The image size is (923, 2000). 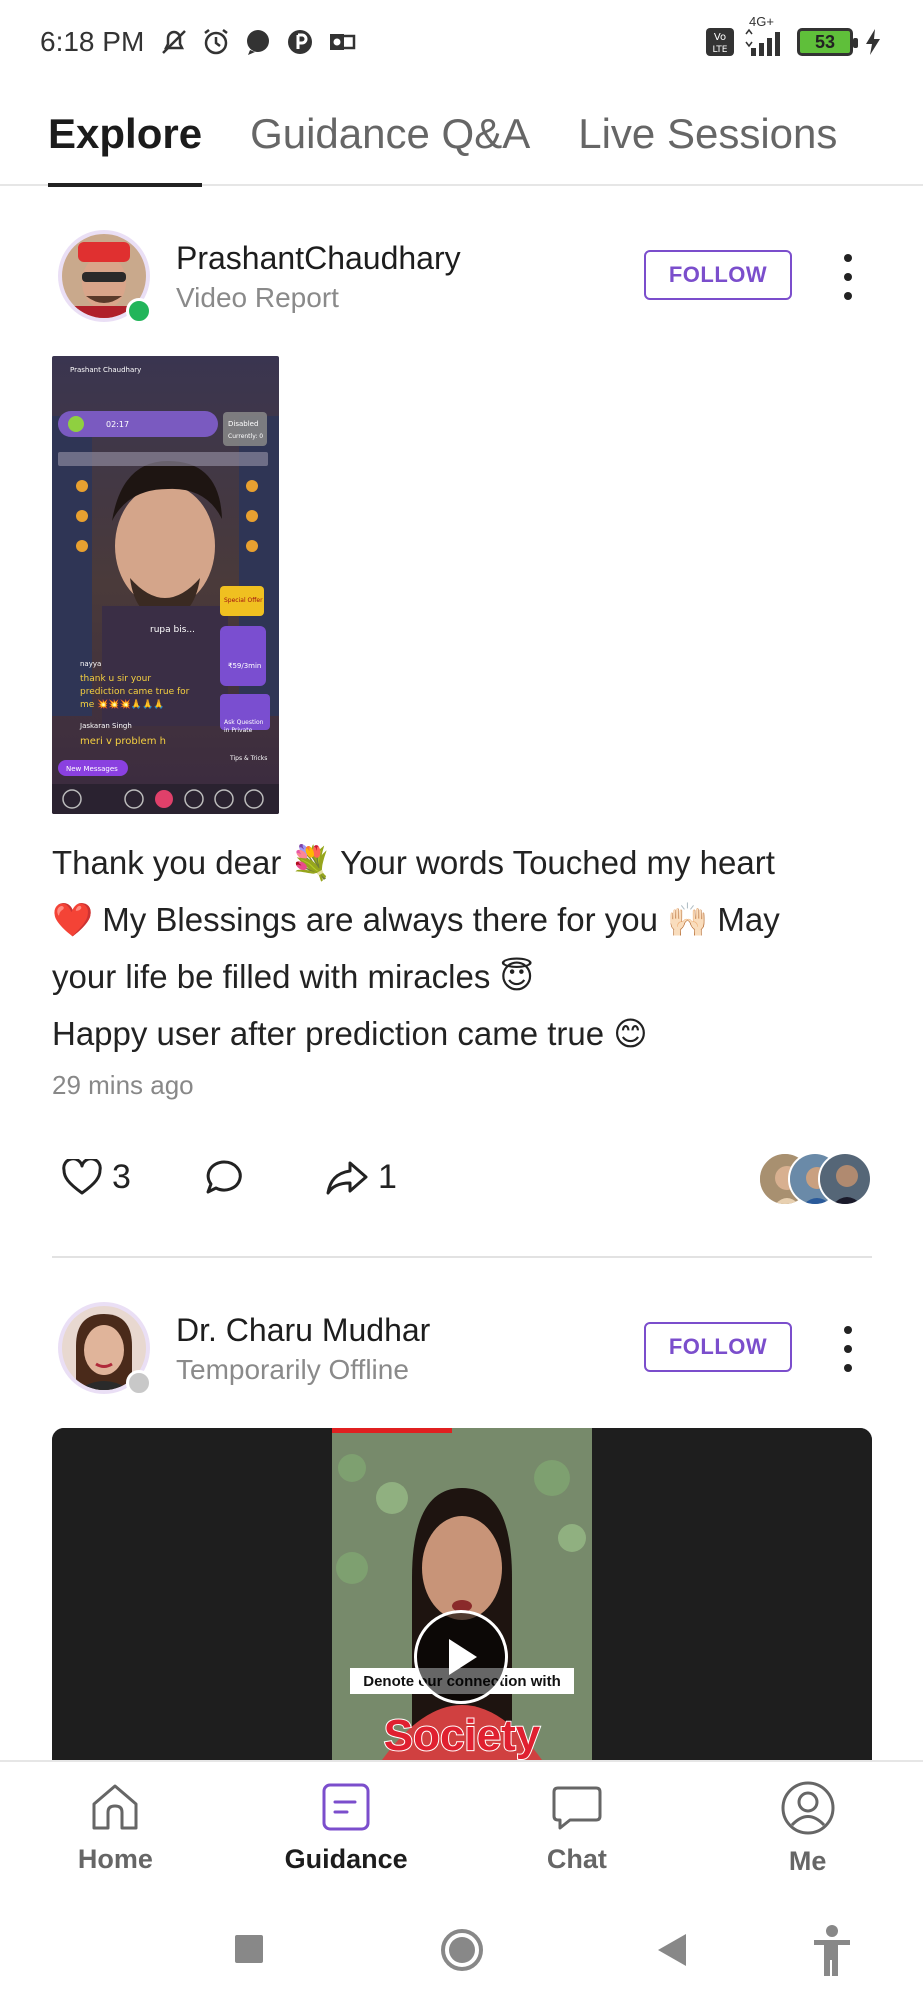 What do you see at coordinates (139, 311) in the screenshot?
I see `online-status-dot` at bounding box center [139, 311].